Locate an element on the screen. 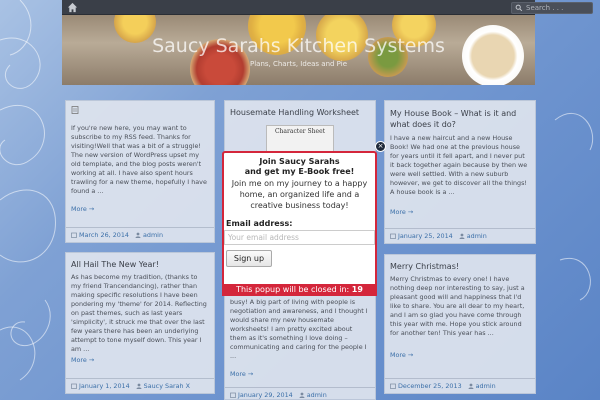 The width and height of the screenshot is (600, 400). search-input is located at coordinates (559, 8).